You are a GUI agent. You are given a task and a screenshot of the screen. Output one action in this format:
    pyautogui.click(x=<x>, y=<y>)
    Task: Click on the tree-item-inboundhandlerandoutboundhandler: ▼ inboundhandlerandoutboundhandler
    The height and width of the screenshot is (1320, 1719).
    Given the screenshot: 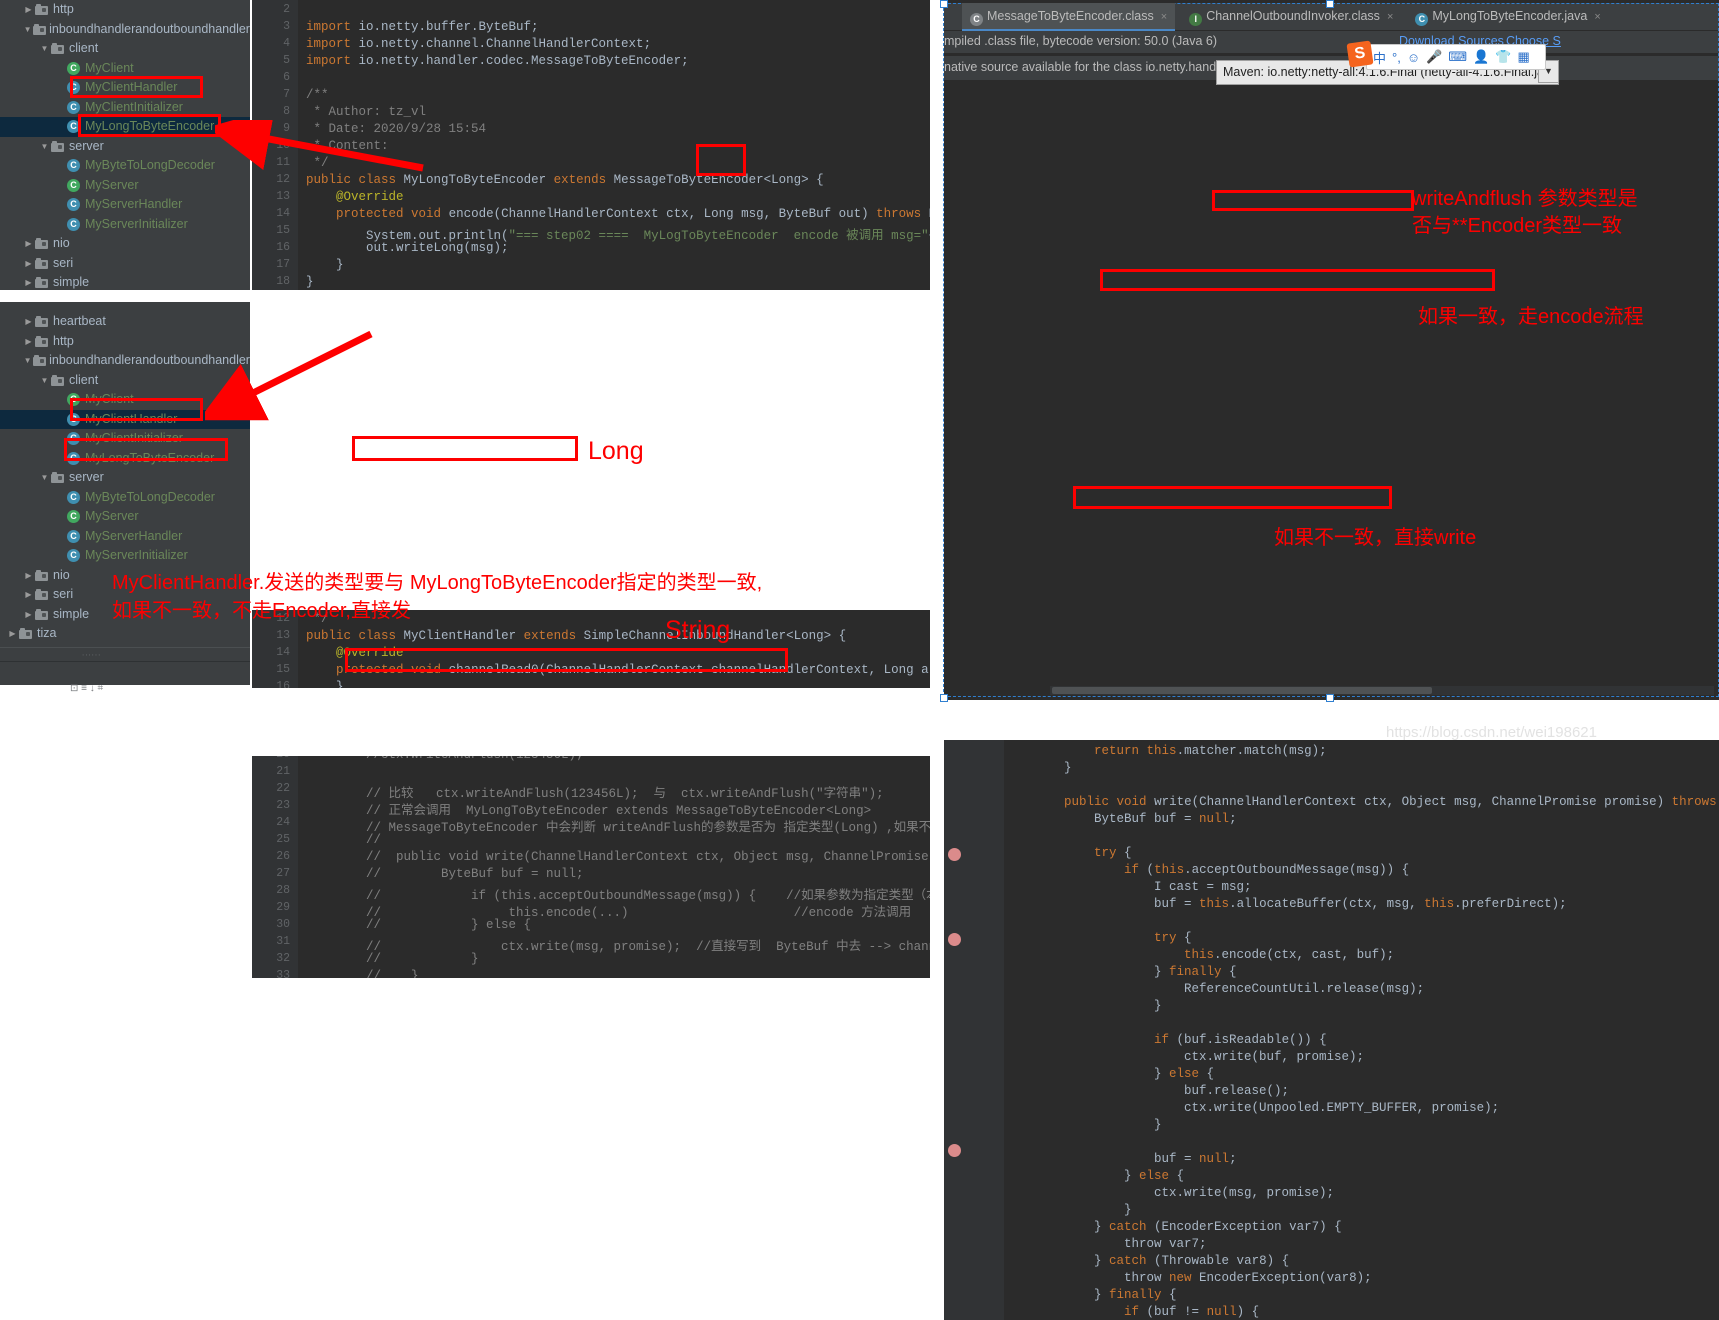 What is the action you would take?
    pyautogui.click(x=125, y=30)
    